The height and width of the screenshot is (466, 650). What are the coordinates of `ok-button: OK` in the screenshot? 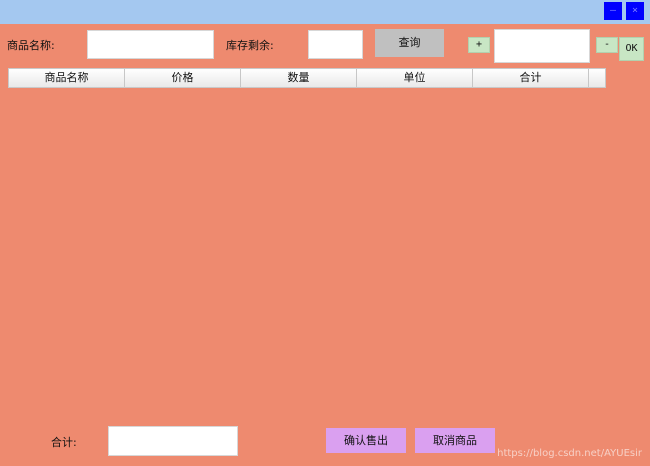 It's located at (631, 49).